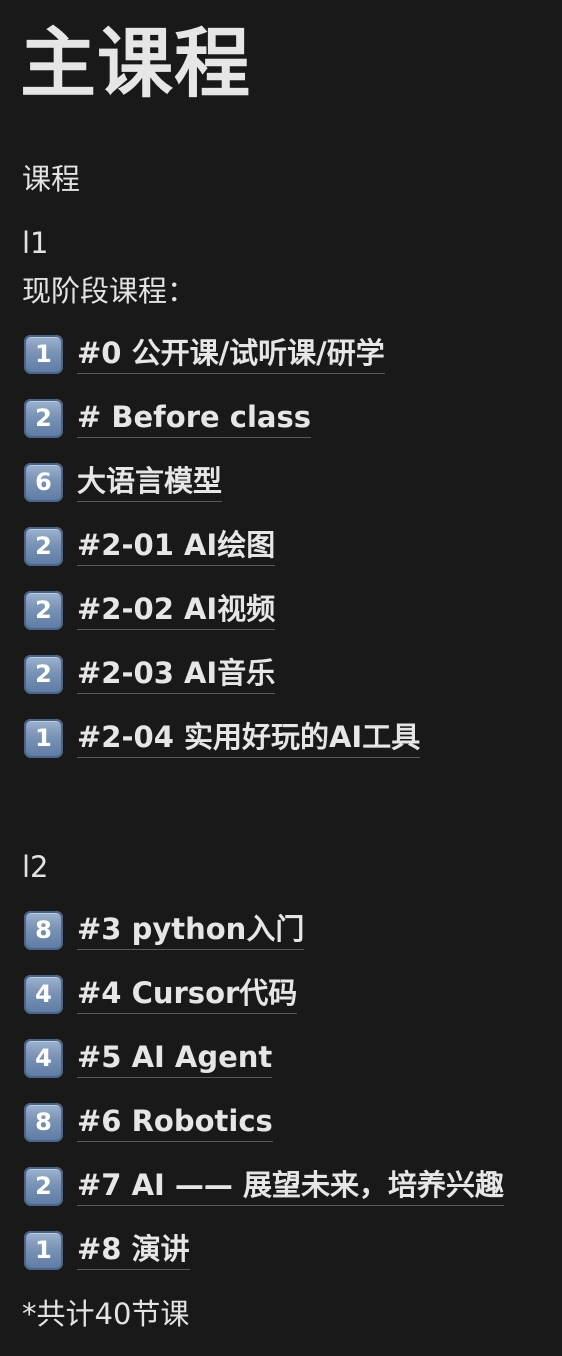 The image size is (562, 1356). I want to click on course-link: #8 演讲, so click(133, 1250).